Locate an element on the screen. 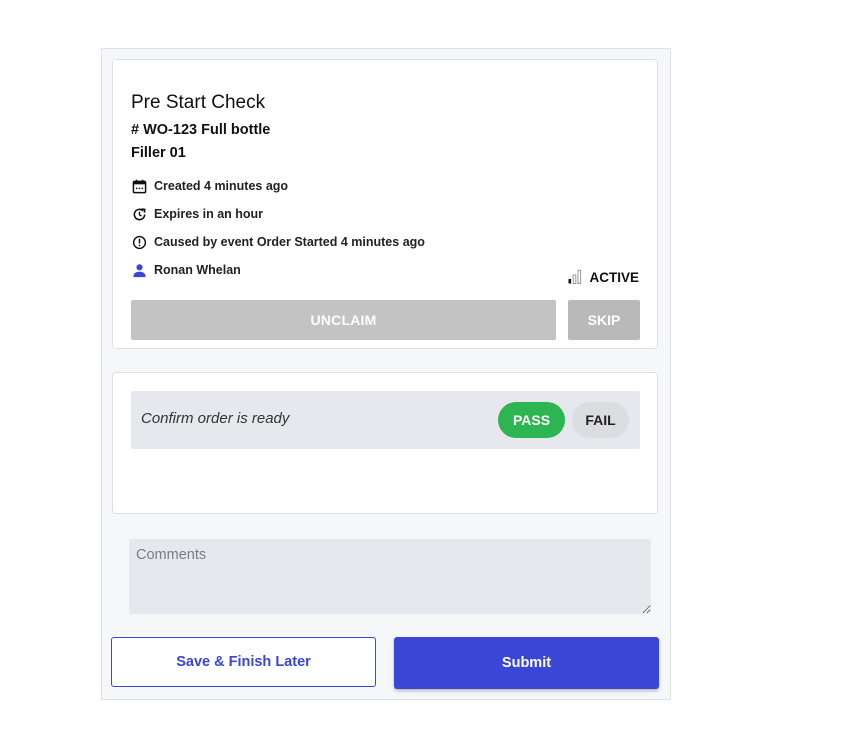  pass-button: PASS is located at coordinates (531, 420).